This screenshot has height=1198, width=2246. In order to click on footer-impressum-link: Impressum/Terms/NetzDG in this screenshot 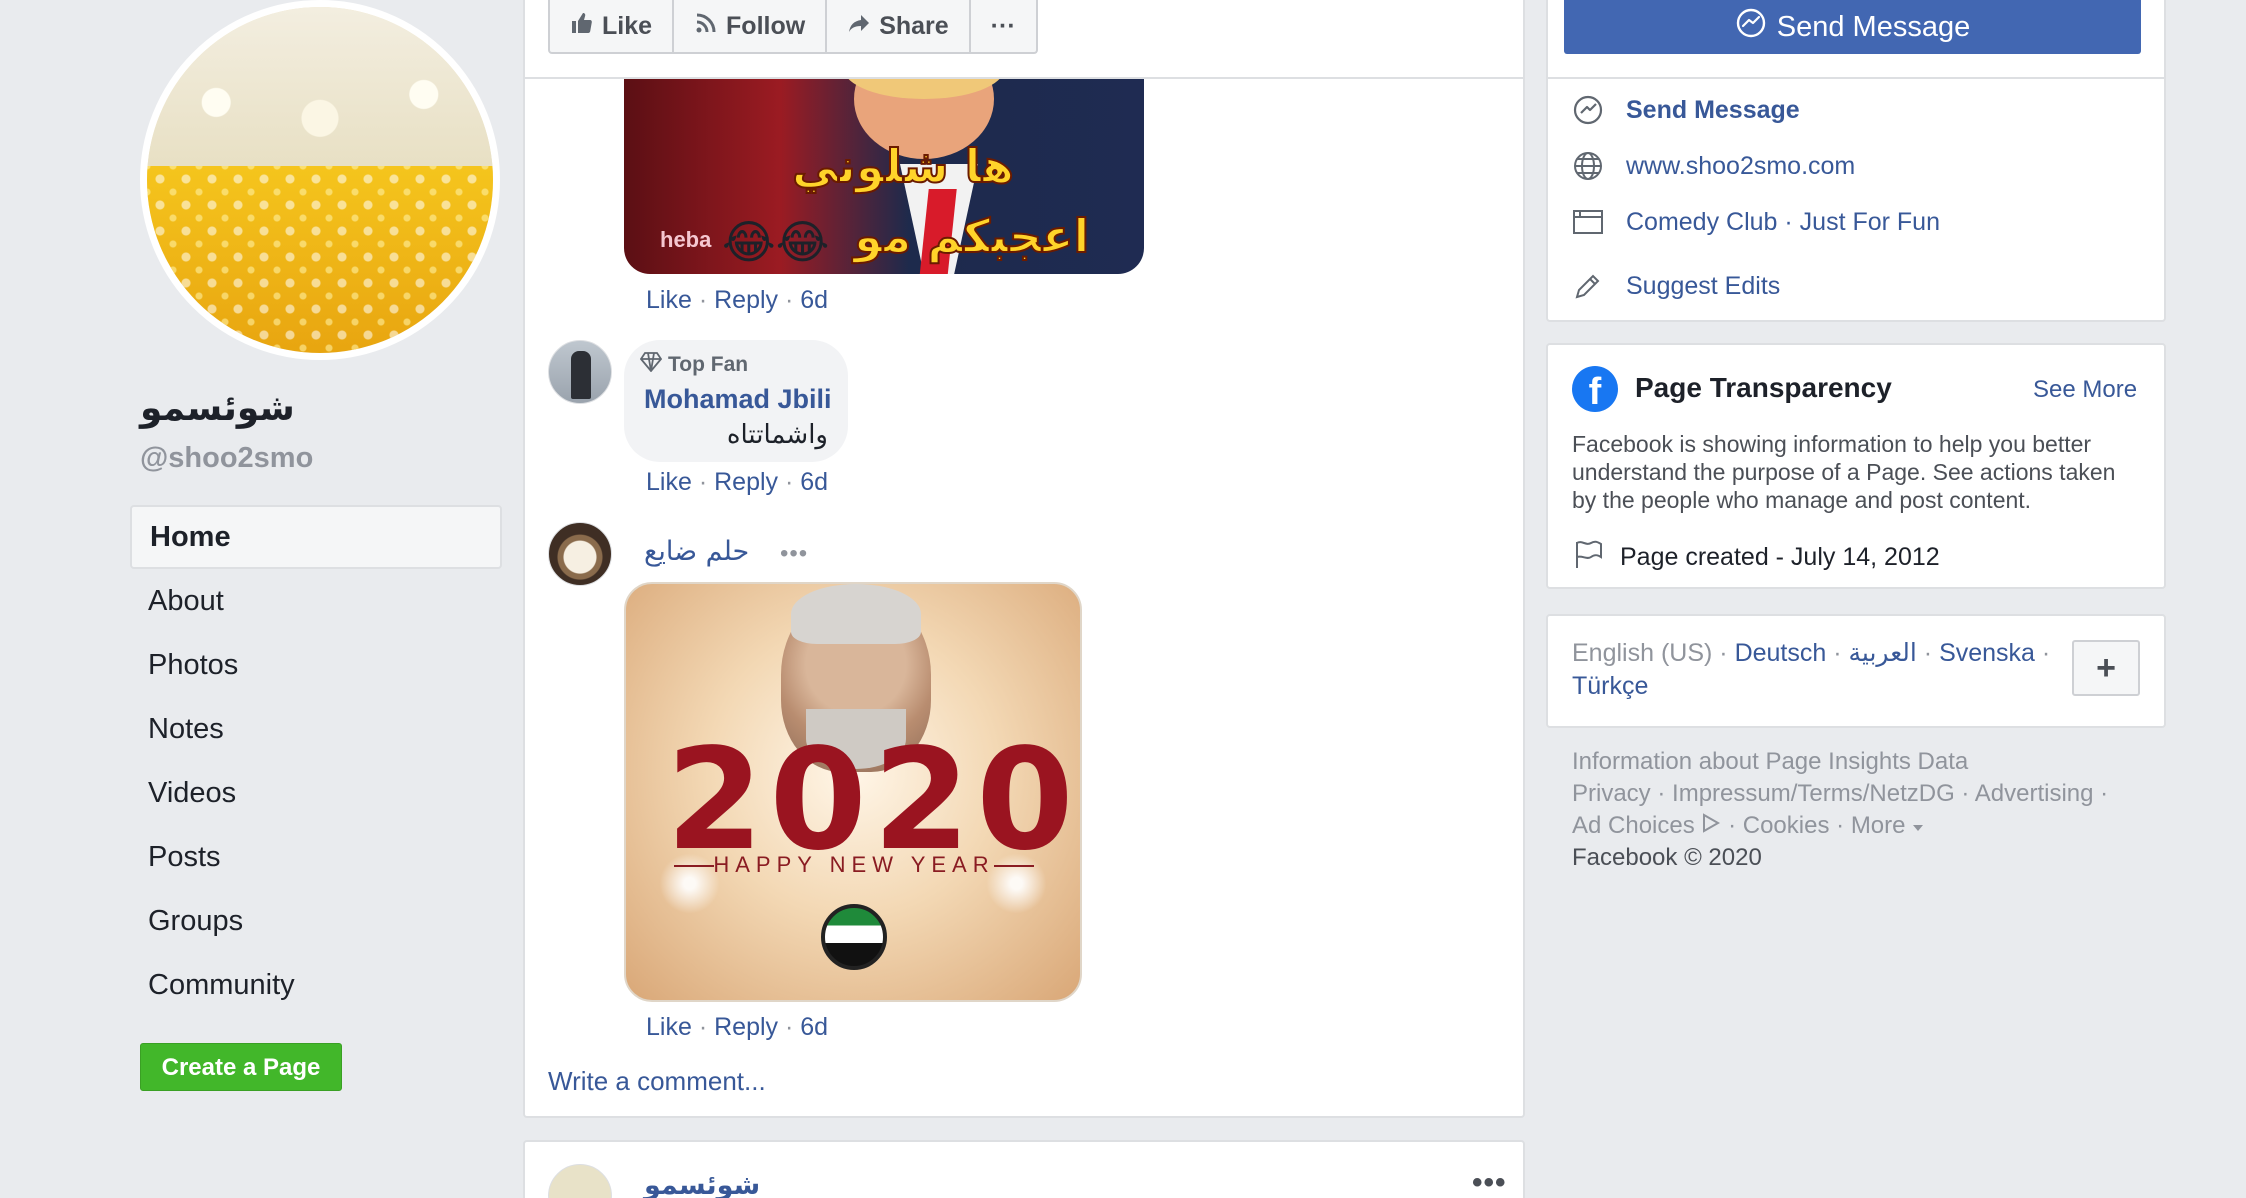, I will do `click(1813, 793)`.